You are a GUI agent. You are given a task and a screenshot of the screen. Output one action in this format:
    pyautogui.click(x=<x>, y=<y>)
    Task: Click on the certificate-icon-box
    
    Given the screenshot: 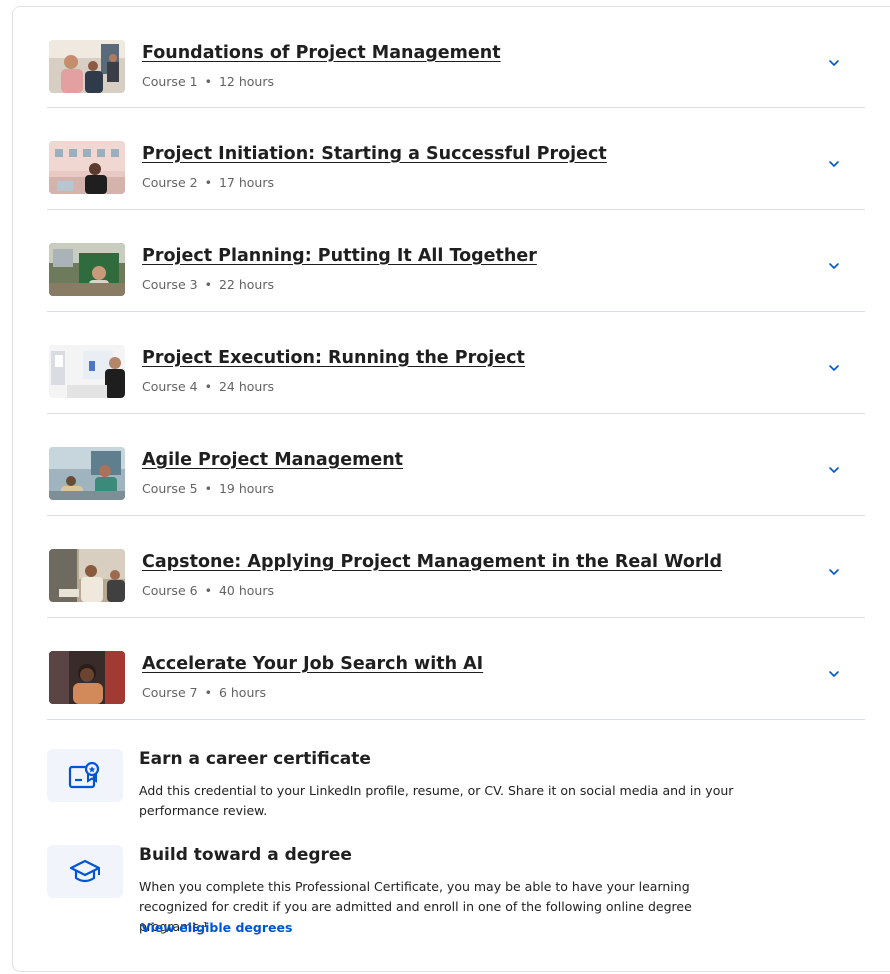 What is the action you would take?
    pyautogui.click(x=85, y=775)
    